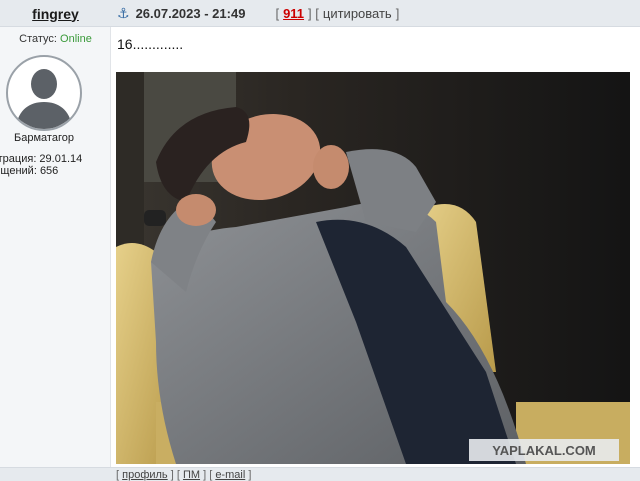  What do you see at coordinates (44, 93) in the screenshot?
I see `avatar` at bounding box center [44, 93].